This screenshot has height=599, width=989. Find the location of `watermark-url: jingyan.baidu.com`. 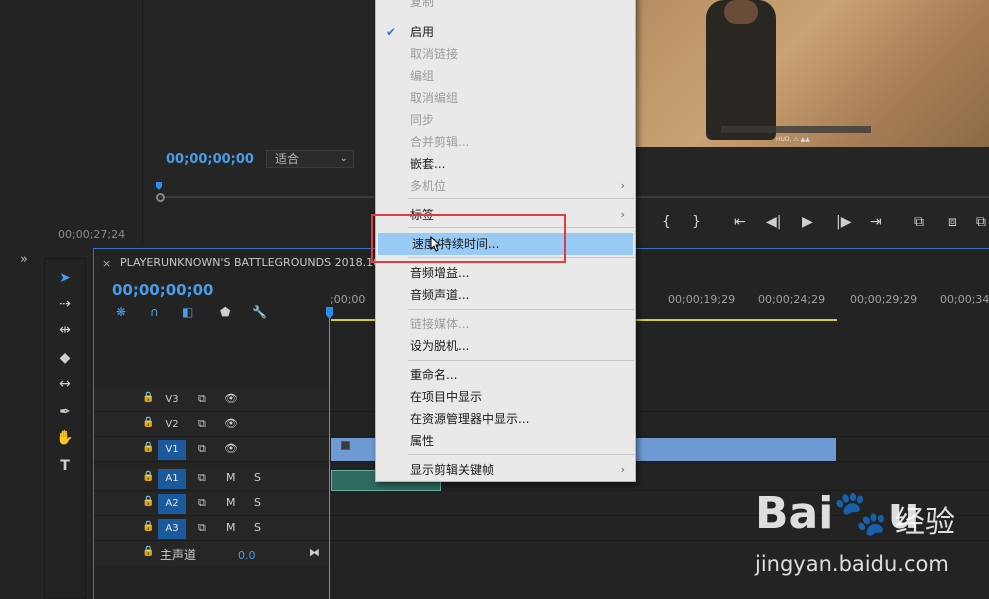

watermark-url: jingyan.baidu.com is located at coordinates (852, 564).